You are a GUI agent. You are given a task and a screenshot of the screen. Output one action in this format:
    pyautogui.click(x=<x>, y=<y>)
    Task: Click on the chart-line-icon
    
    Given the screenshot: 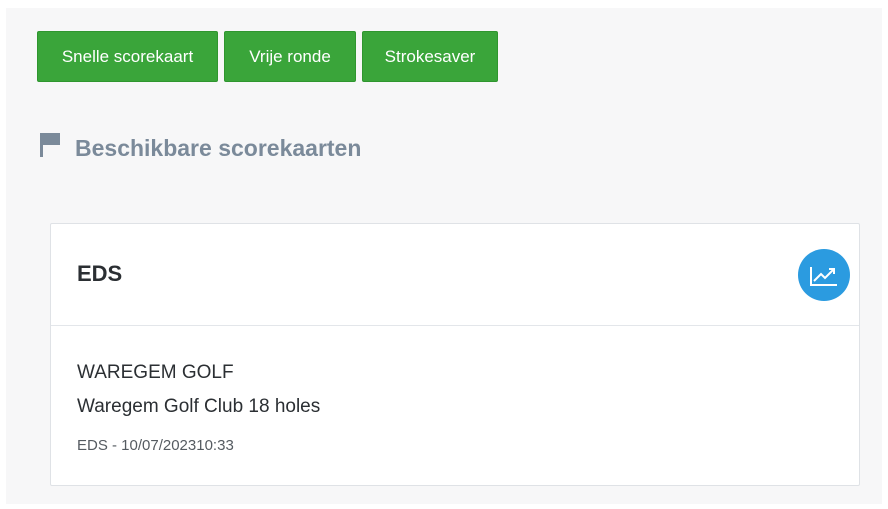 What is the action you would take?
    pyautogui.click(x=823, y=276)
    